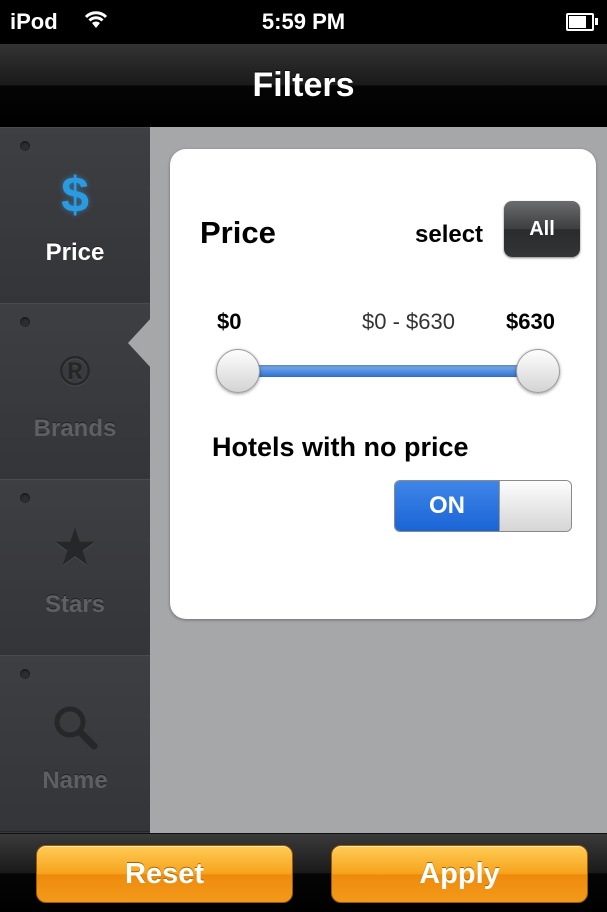 The image size is (607, 912). Describe the element at coordinates (75, 252) in the screenshot. I see `sidebar-item-label: Price` at that location.